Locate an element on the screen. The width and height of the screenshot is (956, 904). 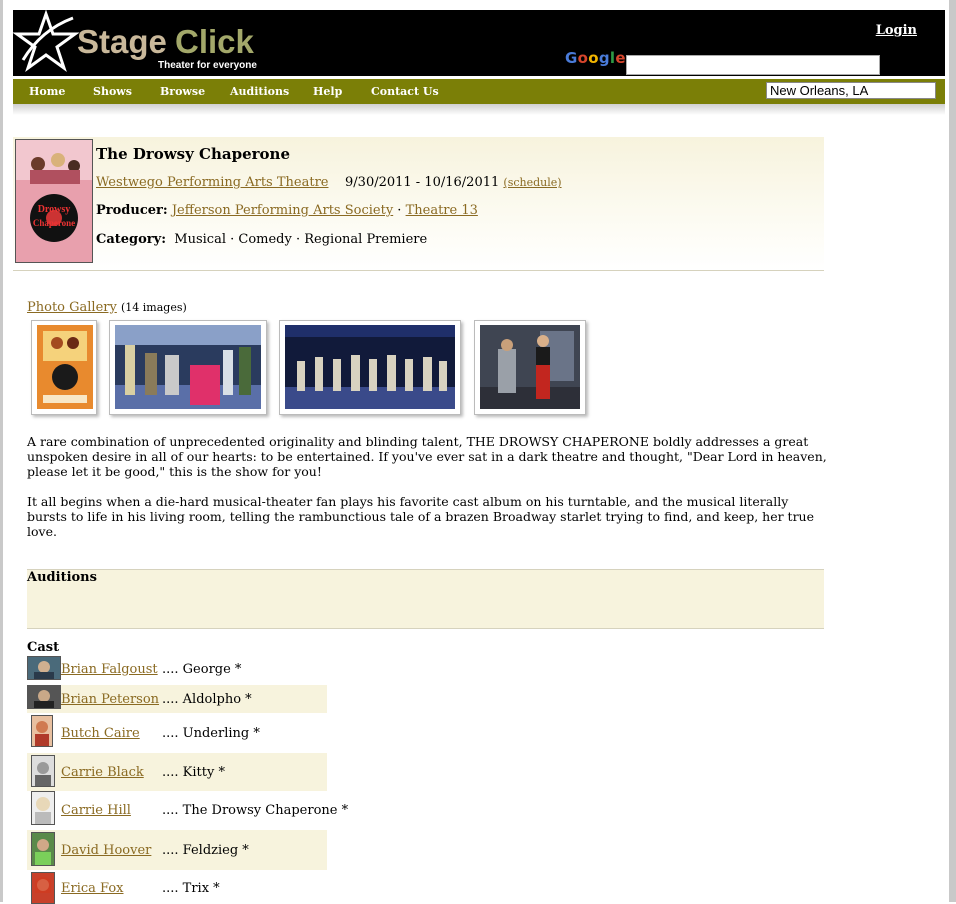
photo-gallery-heading: Photo Gallery (14 images) is located at coordinates (107, 307).